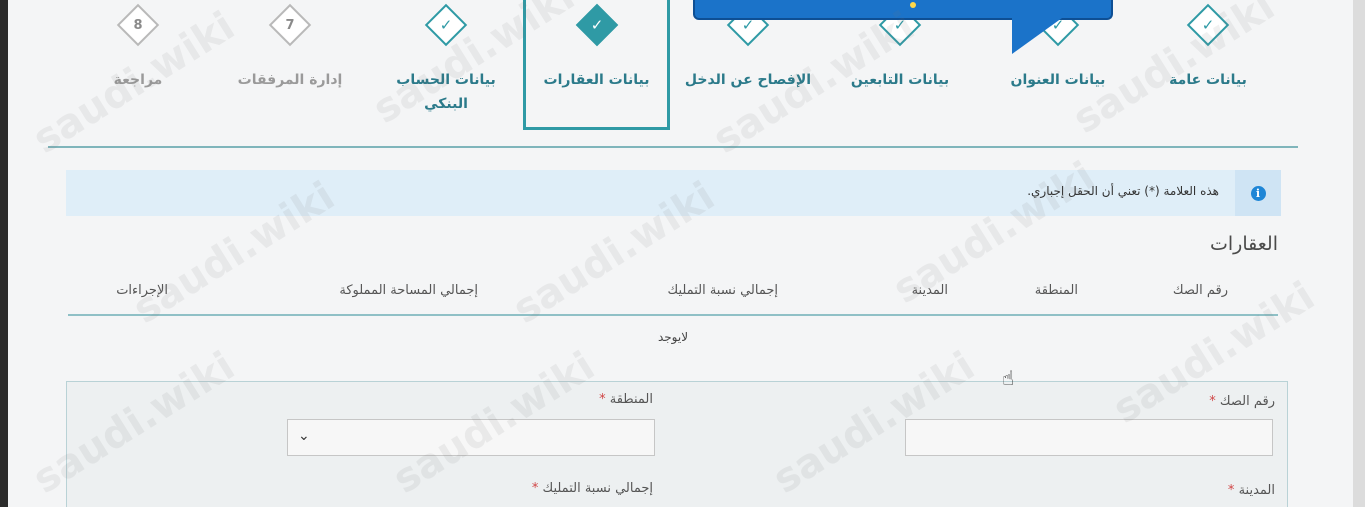 This screenshot has width=1365, height=507. What do you see at coordinates (748, 80) in the screenshot?
I see `step-label: الإفصاح عن الدخل` at bounding box center [748, 80].